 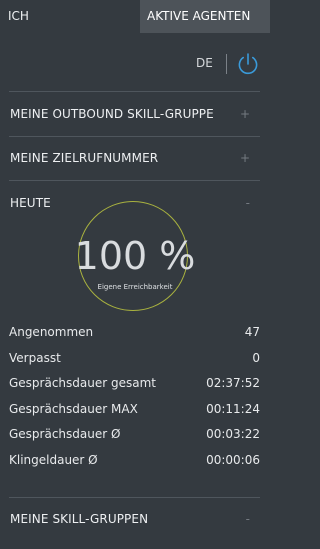 I want to click on stat-row: Angenommen 47, so click(x=134, y=338).